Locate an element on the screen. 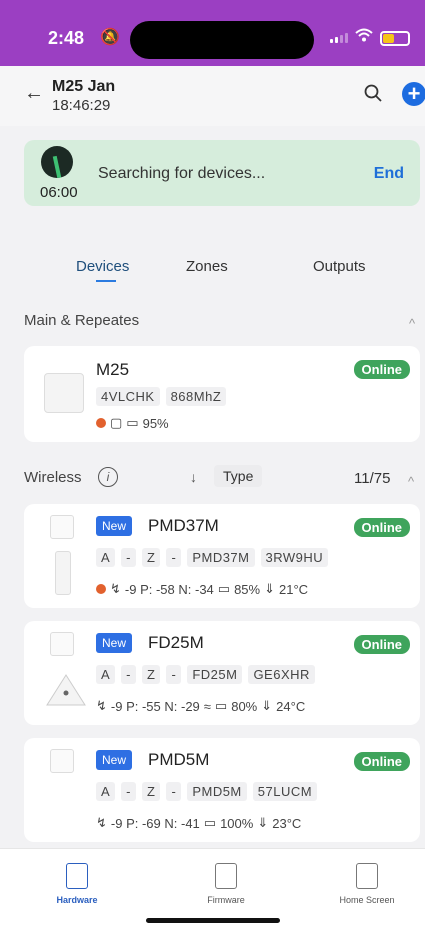 The width and height of the screenshot is (425, 929). search-timer: 06:00 is located at coordinates (59, 192).